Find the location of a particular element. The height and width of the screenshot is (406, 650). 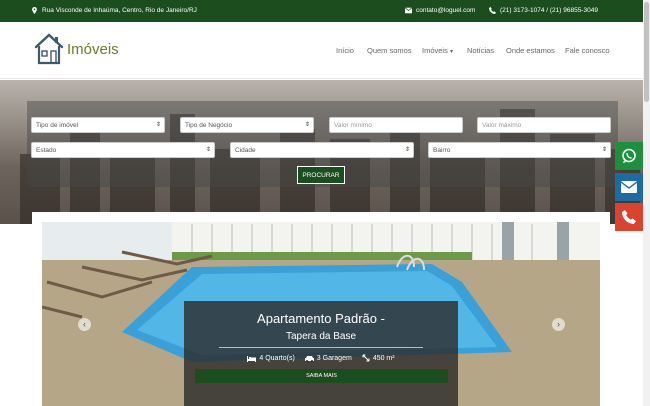

property-title: Apartamento Padrão - is located at coordinates (321, 318).